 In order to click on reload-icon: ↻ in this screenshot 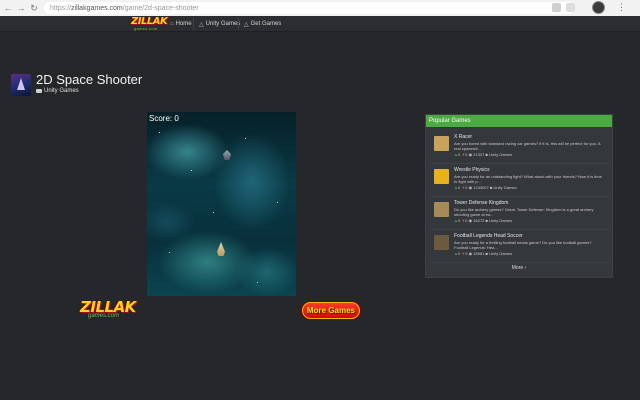, I will do `click(34, 8)`.